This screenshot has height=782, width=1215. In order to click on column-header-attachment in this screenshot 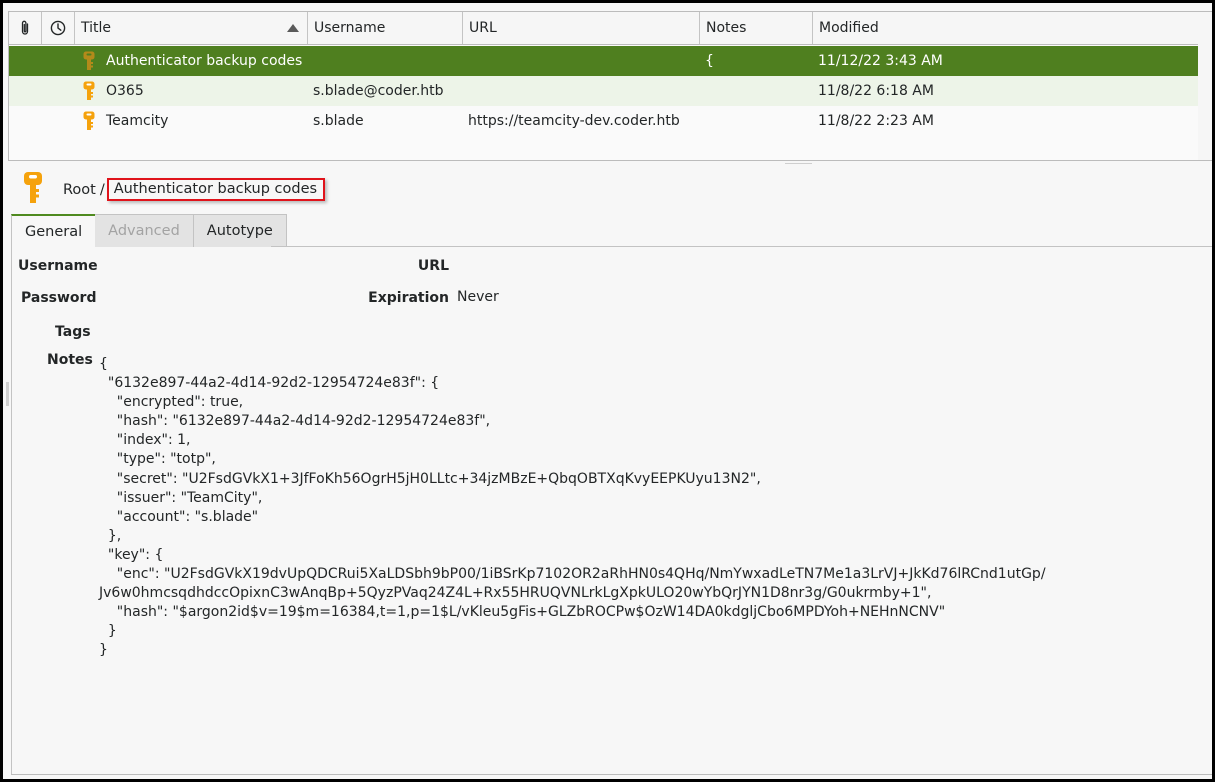, I will do `click(25, 28)`.